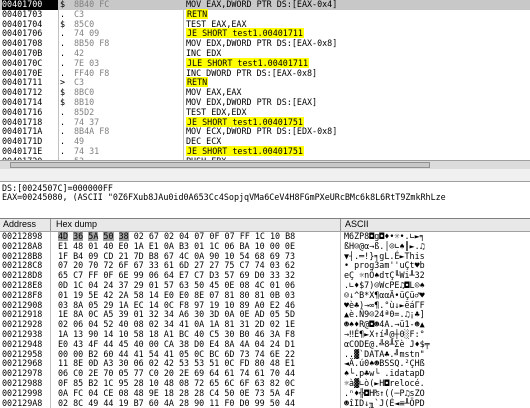 The image size is (530, 408). What do you see at coordinates (87, 150) in the screenshot?
I see `opcode-bytes: 74 31` at bounding box center [87, 150].